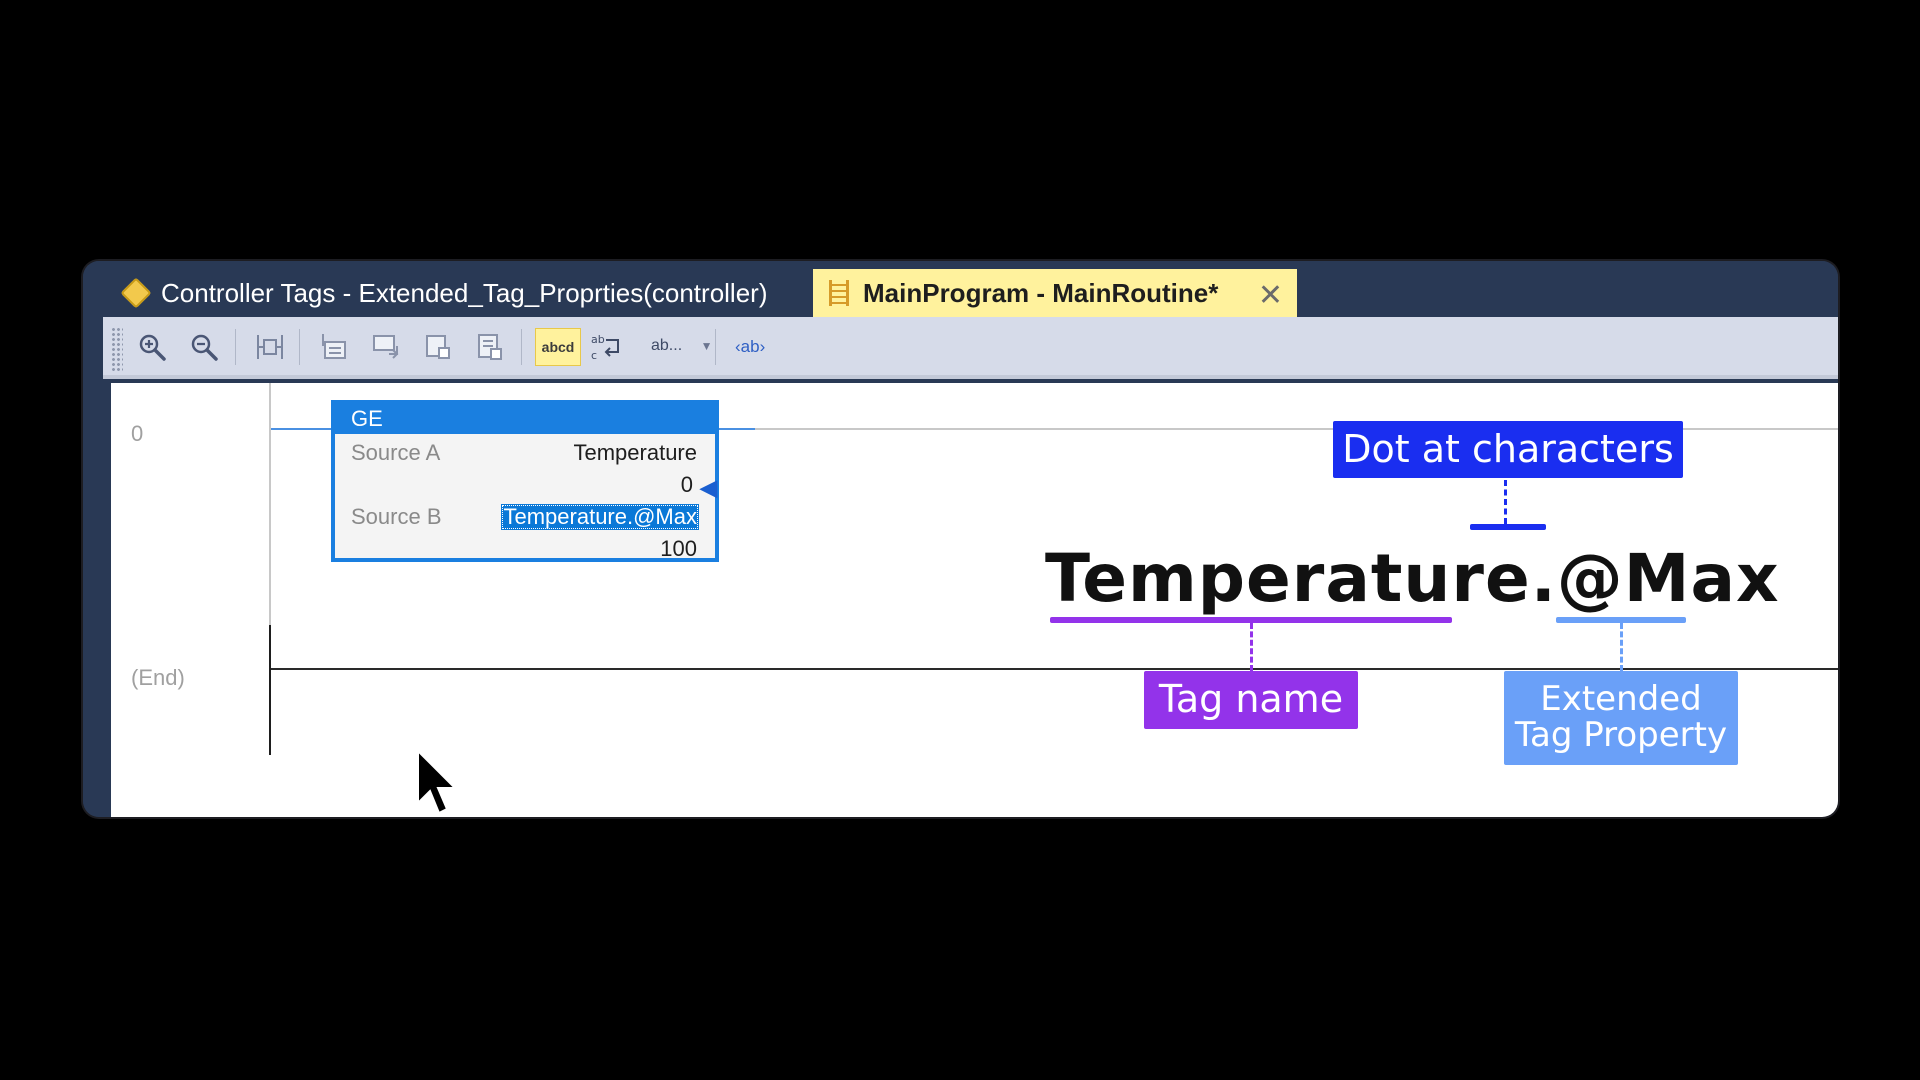 The height and width of the screenshot is (1080, 1920). I want to click on rung-wire-left, so click(301, 429).